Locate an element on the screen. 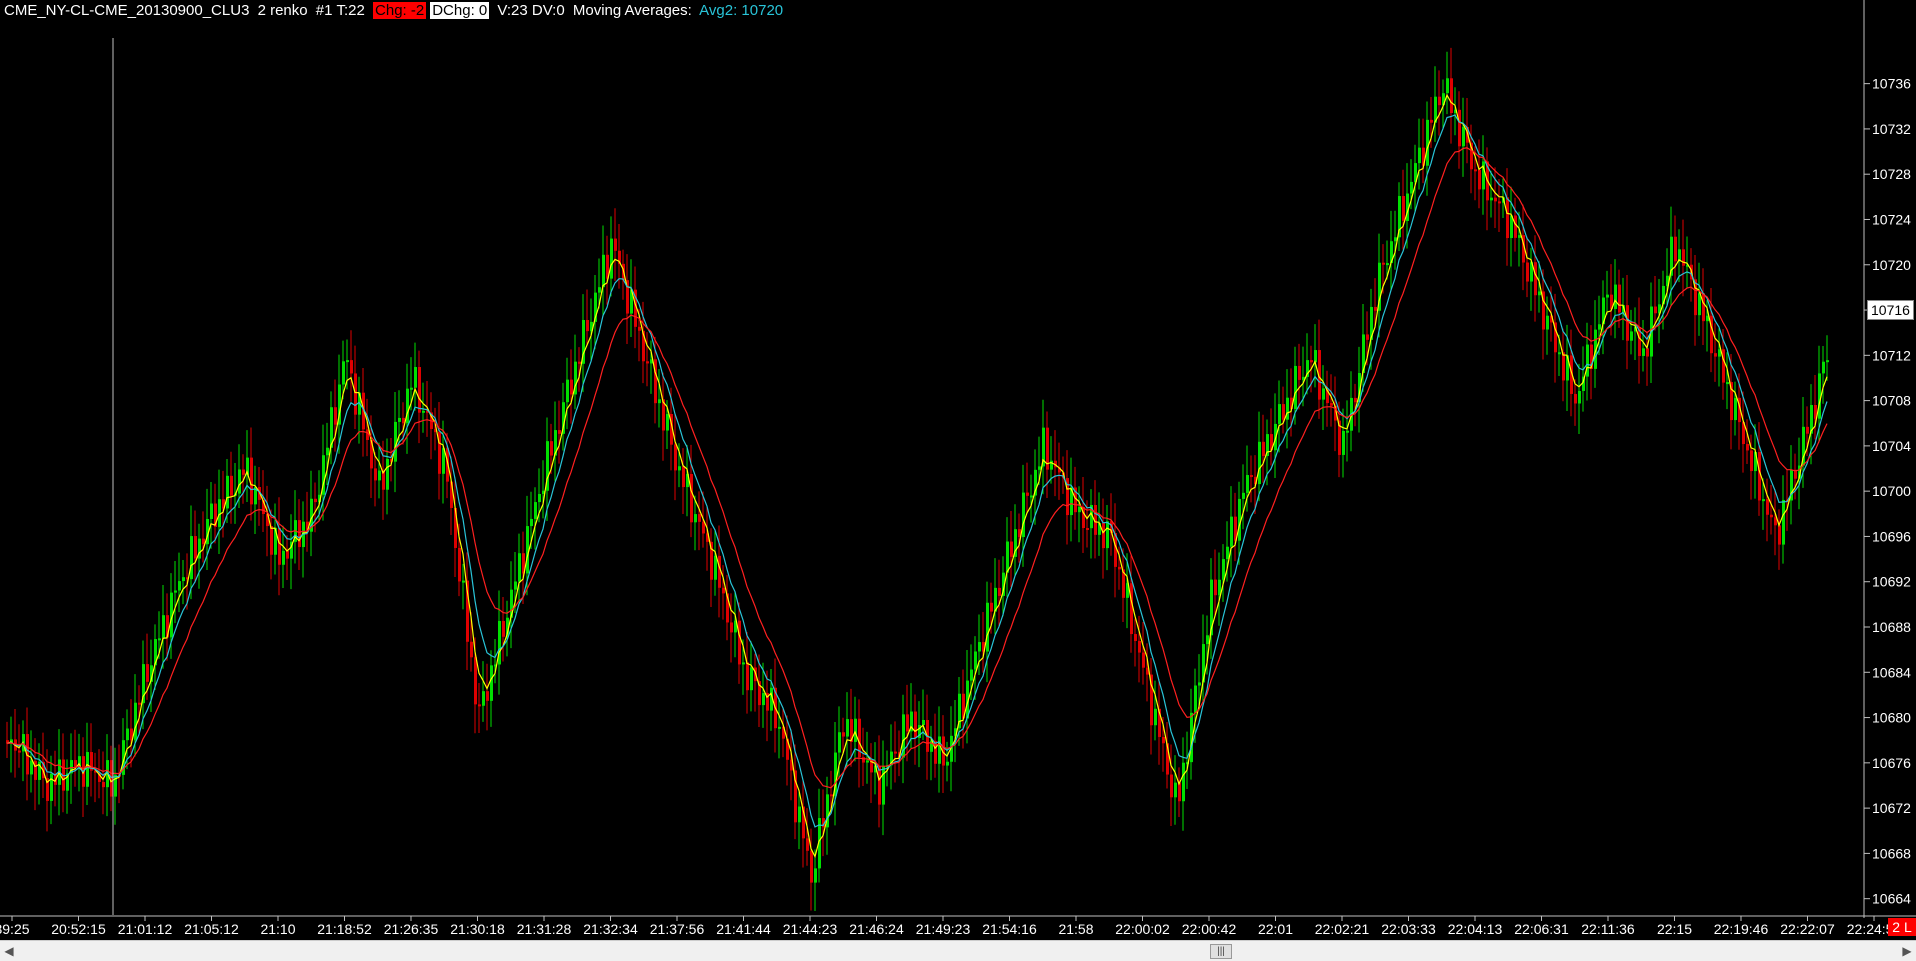  y-tick-label: 10672 is located at coordinates (1891, 808).